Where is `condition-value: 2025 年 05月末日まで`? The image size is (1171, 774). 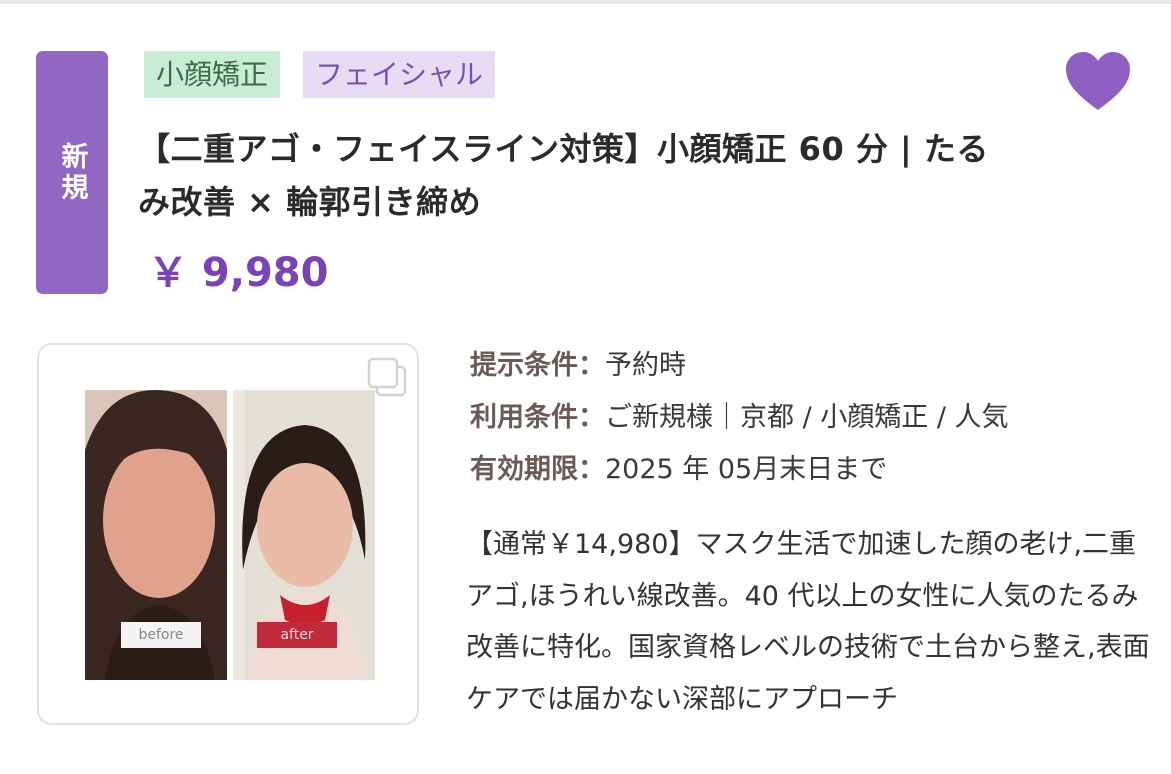
condition-value: 2025 年 05月末日まで is located at coordinates (746, 469).